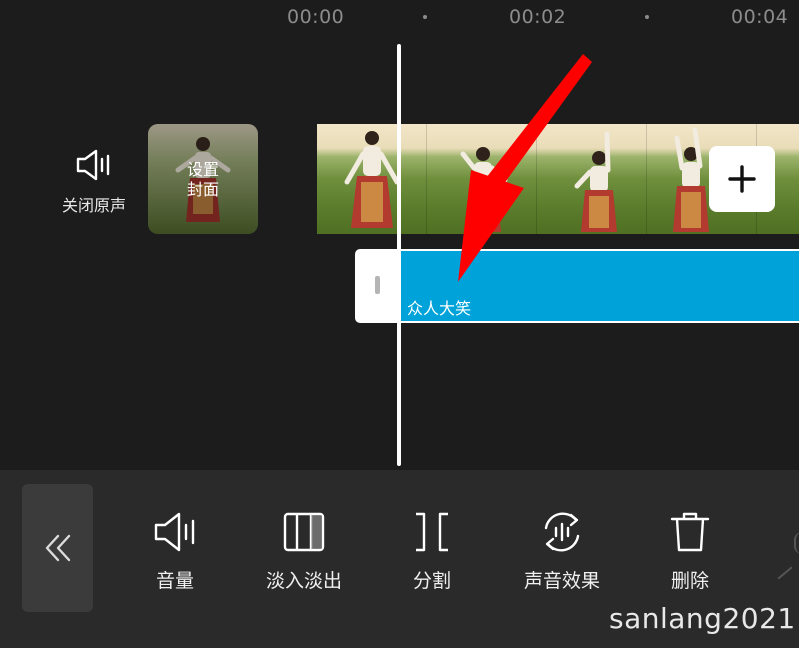 The height and width of the screenshot is (648, 799). I want to click on voice-effect-tool-button: 声音效果, so click(562, 551).